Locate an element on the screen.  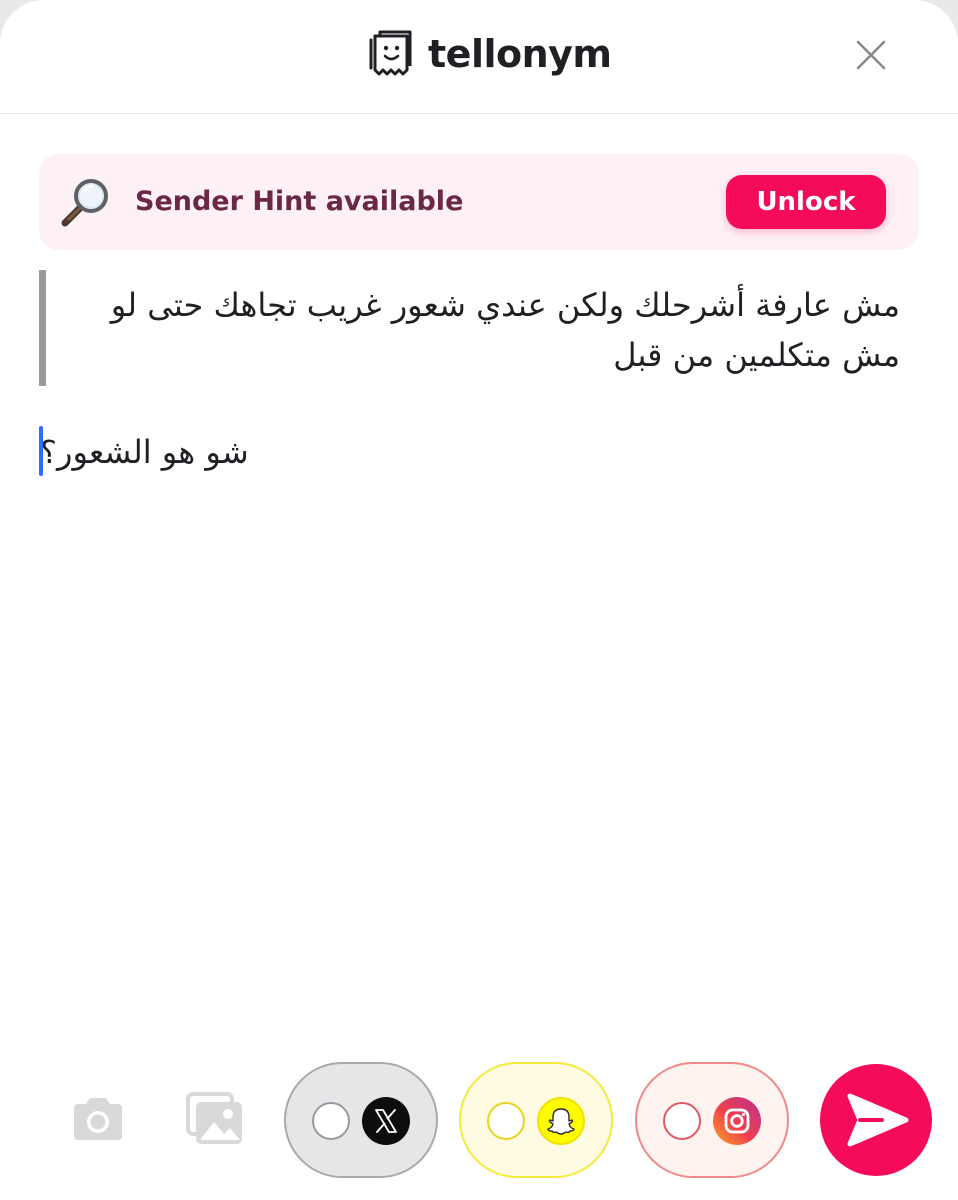
send-button is located at coordinates (876, 1120).